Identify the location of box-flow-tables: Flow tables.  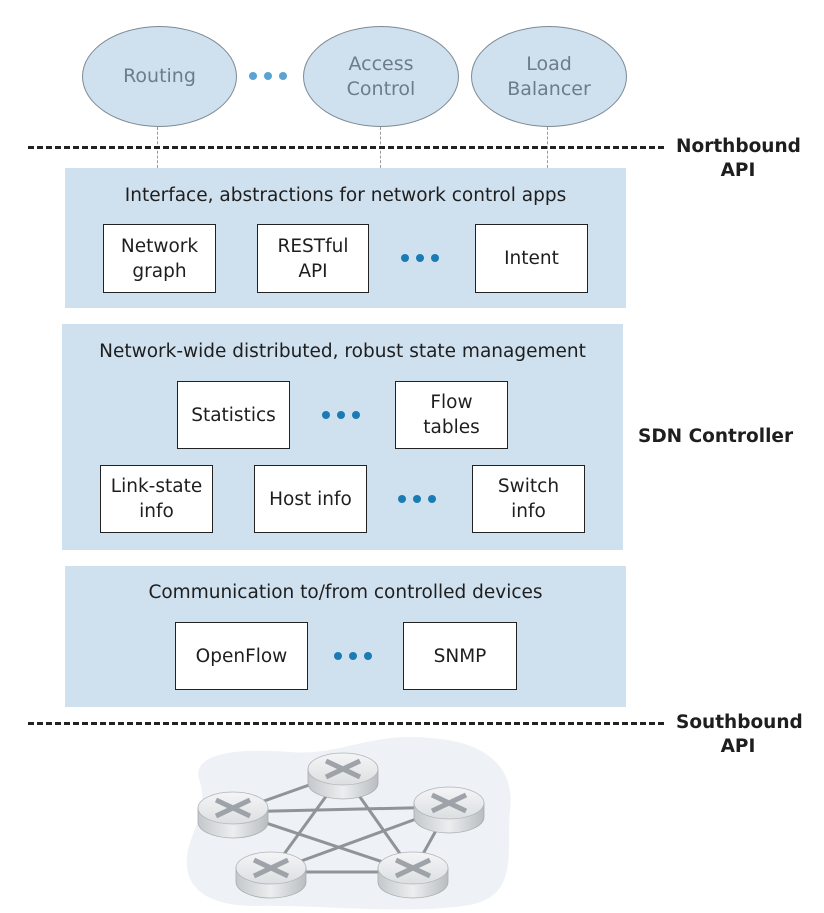
(451, 415).